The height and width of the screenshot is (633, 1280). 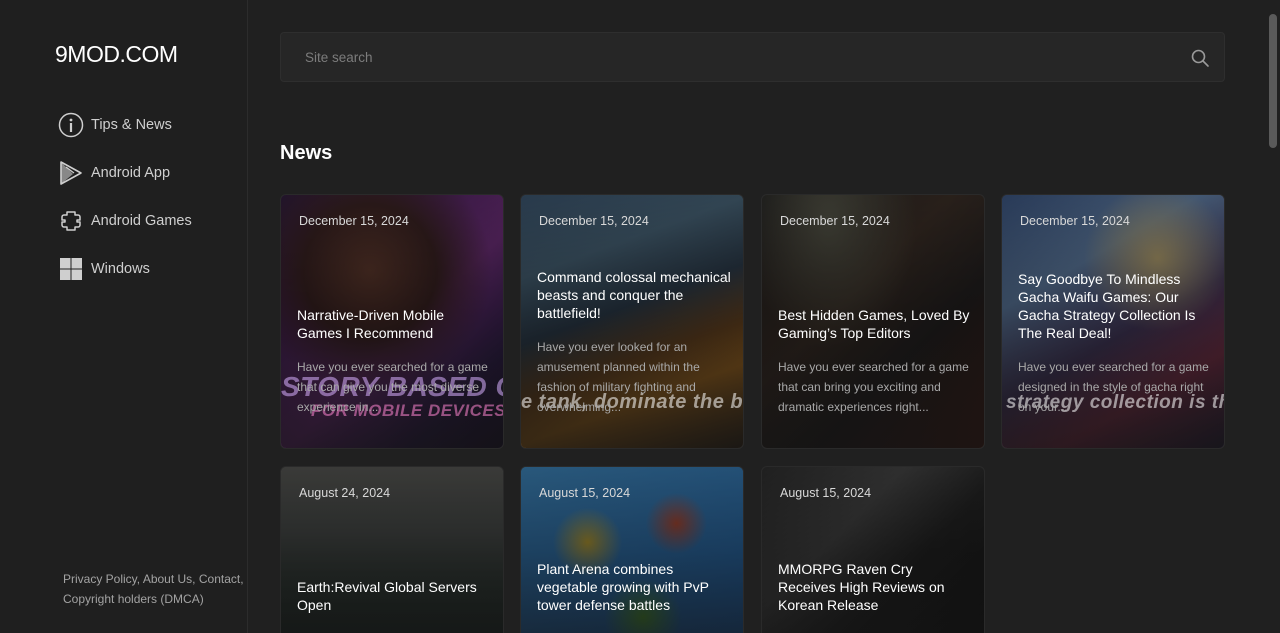 What do you see at coordinates (169, 579) in the screenshot?
I see `about-us-link: About Us,` at bounding box center [169, 579].